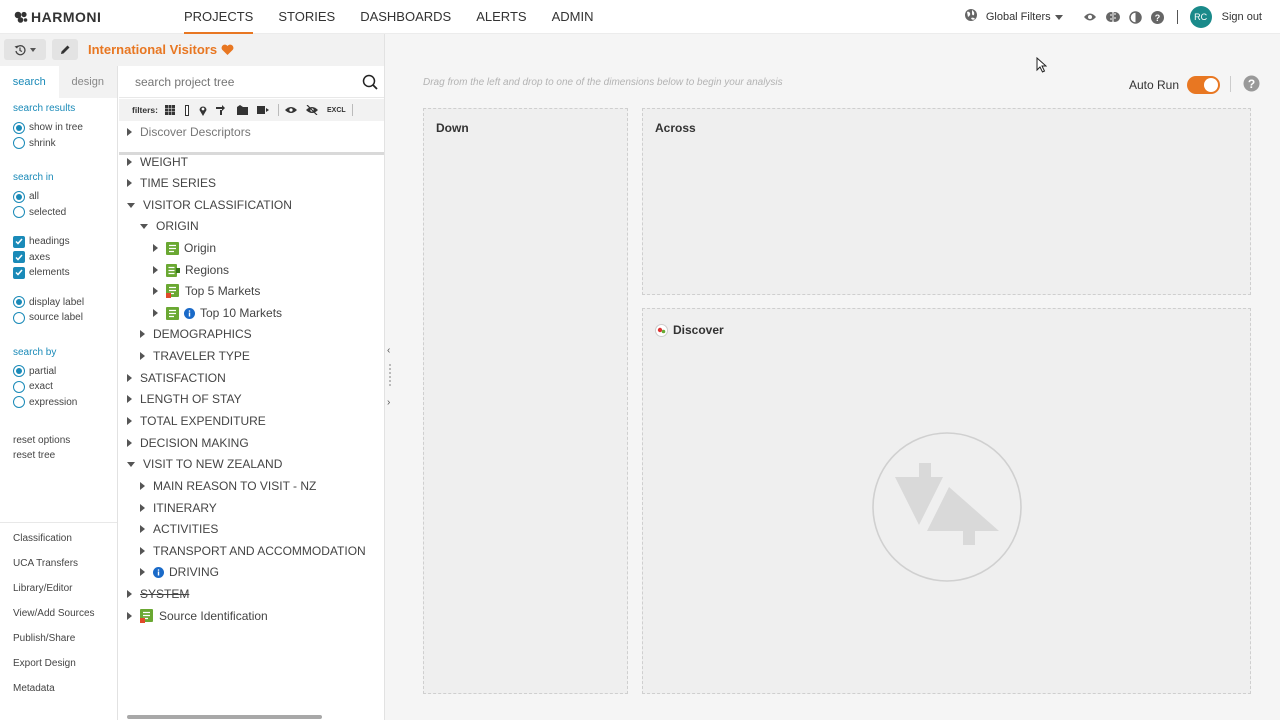  Describe the element at coordinates (197, 616) in the screenshot. I see `tree-node: Source Identification` at that location.